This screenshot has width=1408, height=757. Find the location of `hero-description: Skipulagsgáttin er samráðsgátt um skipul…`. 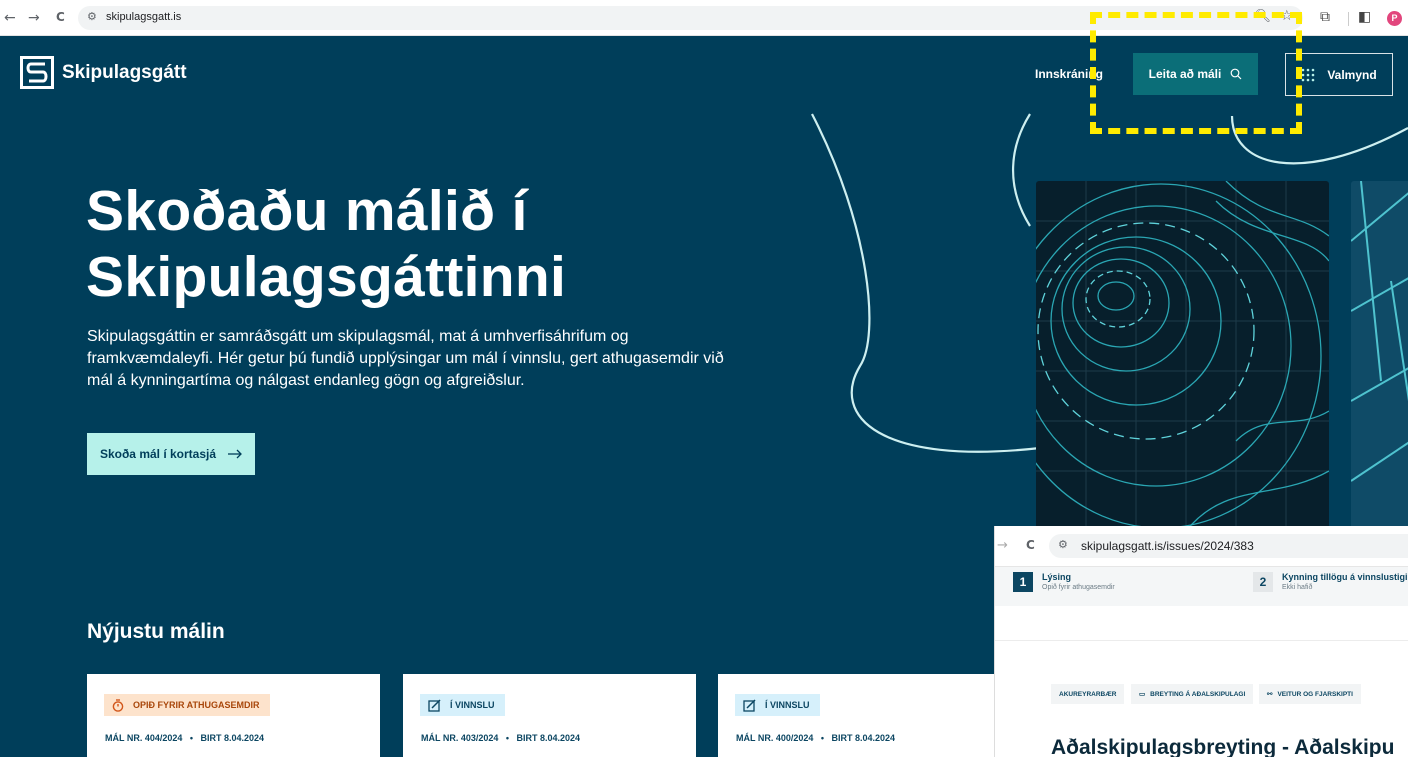

hero-description: Skipulagsgáttin er samráðsgátt um skipul… is located at coordinates (405, 358).